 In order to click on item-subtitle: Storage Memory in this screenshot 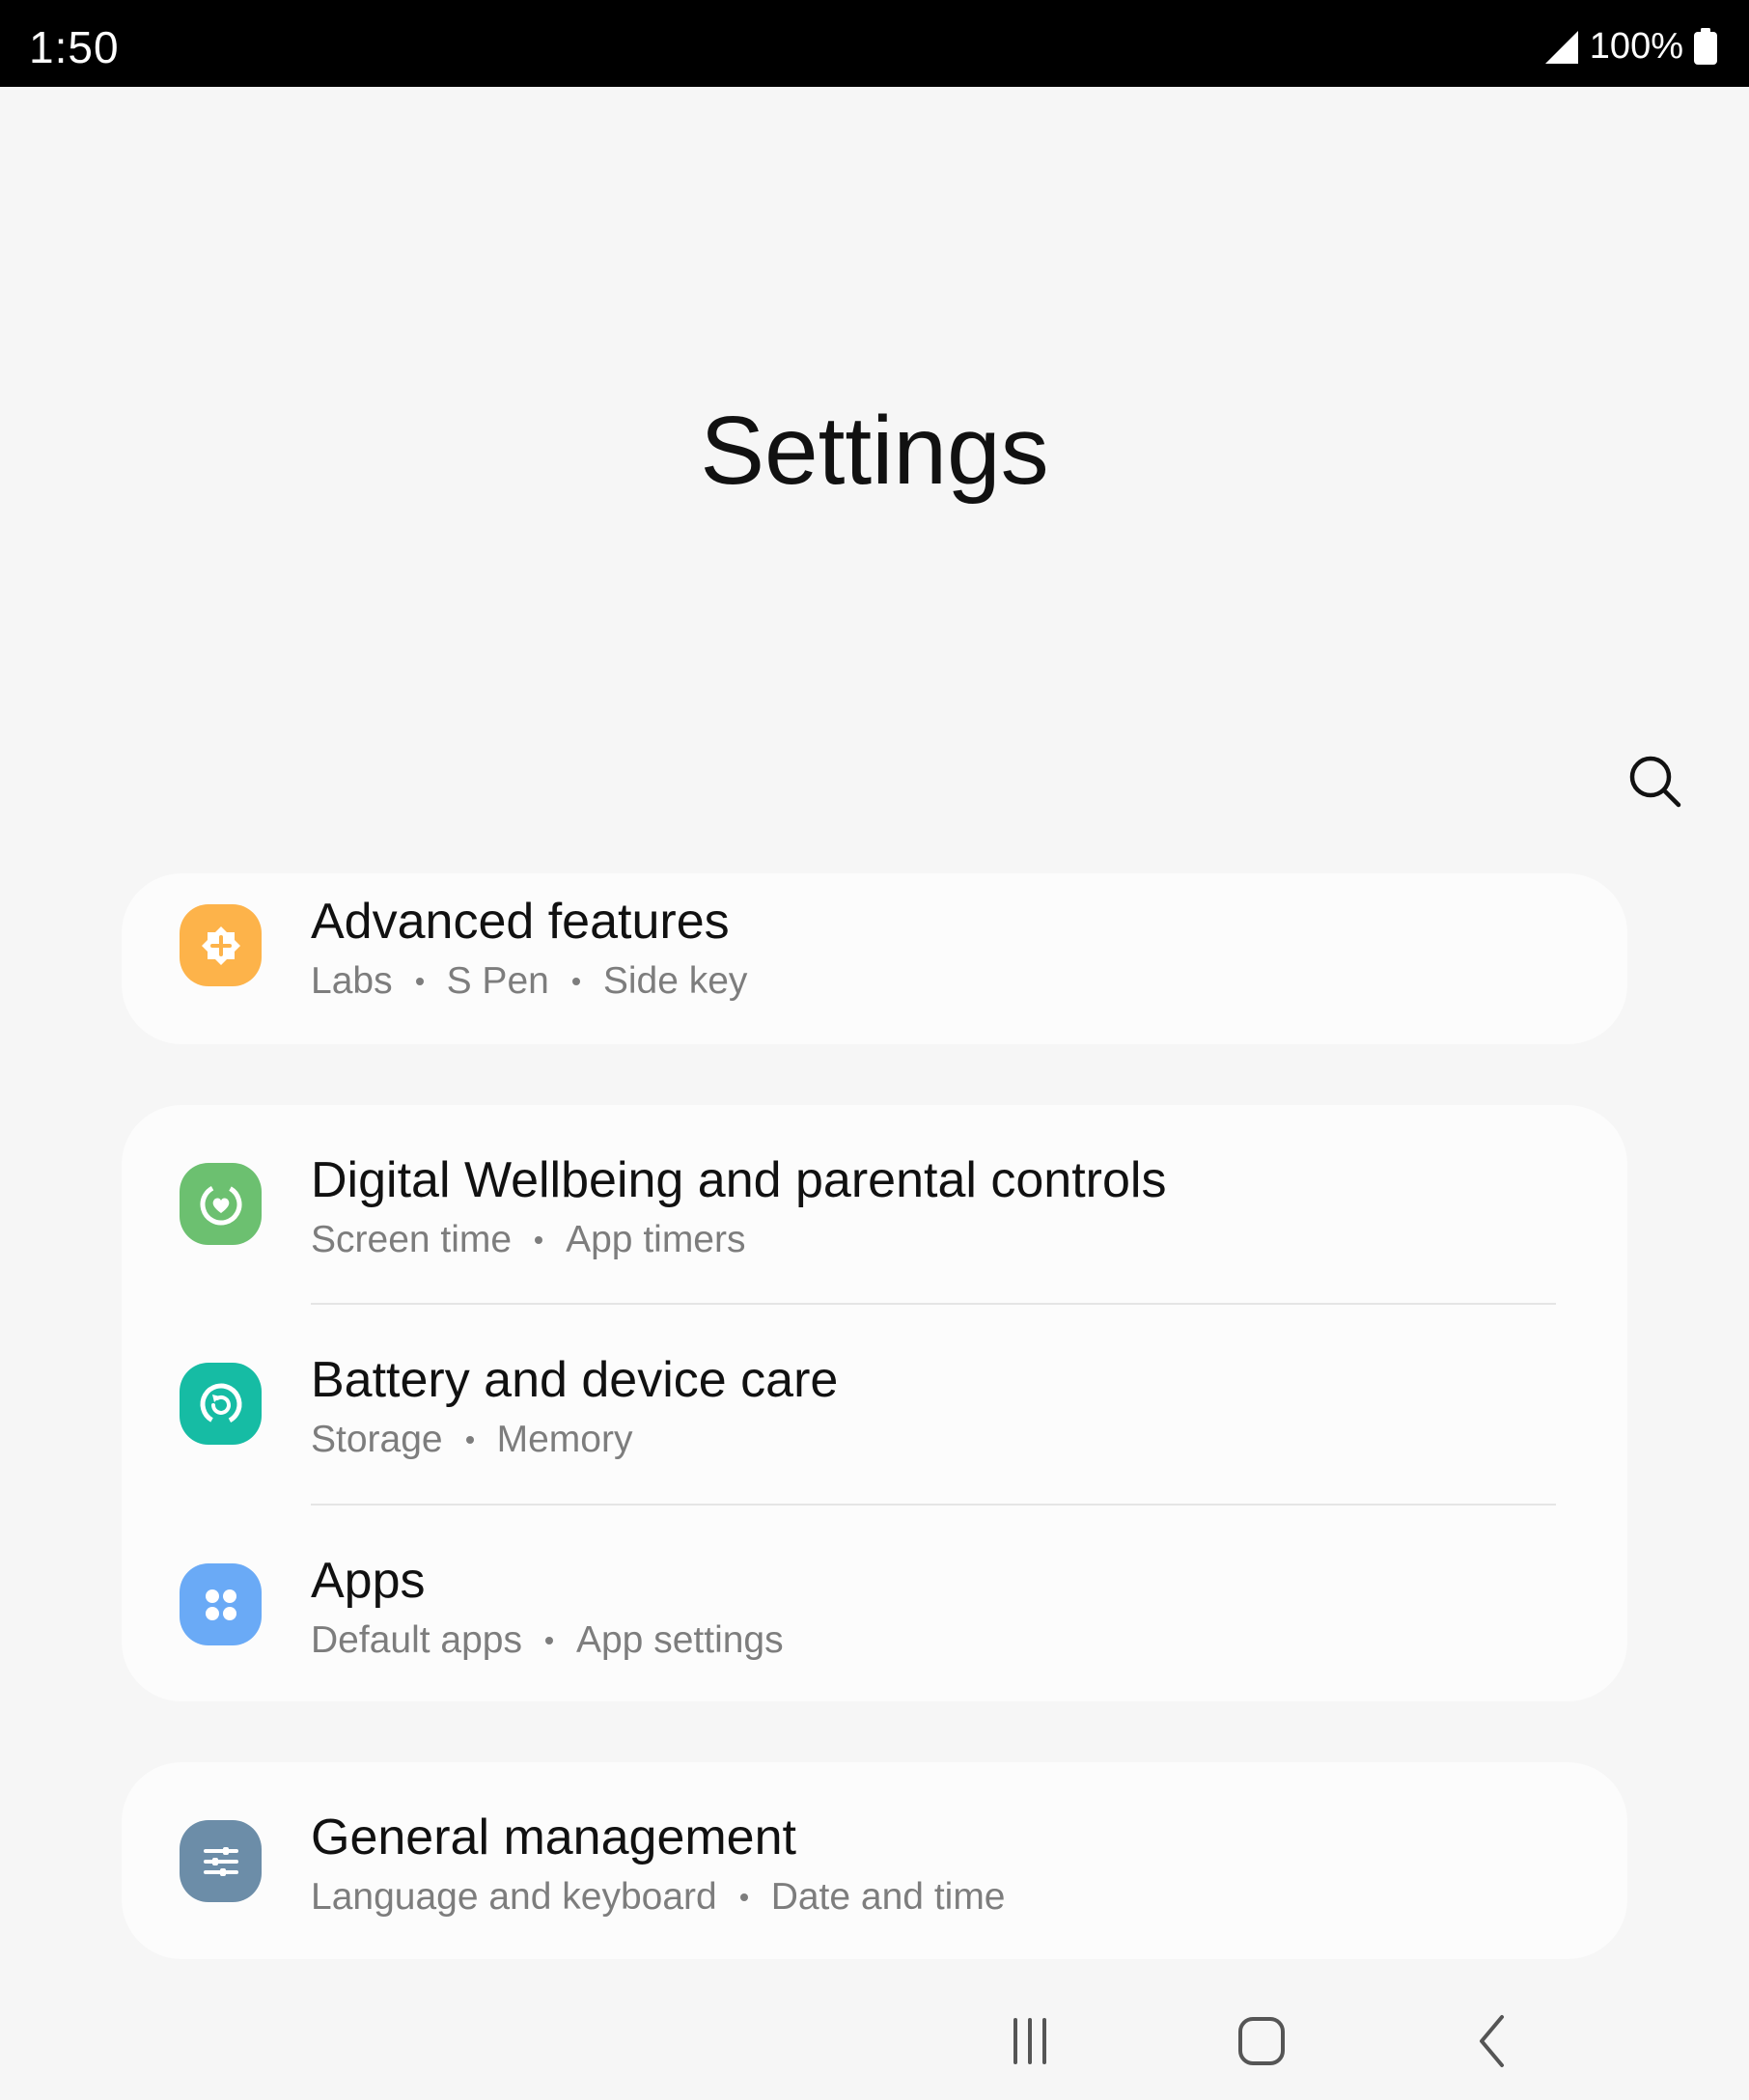, I will do `click(472, 1440)`.